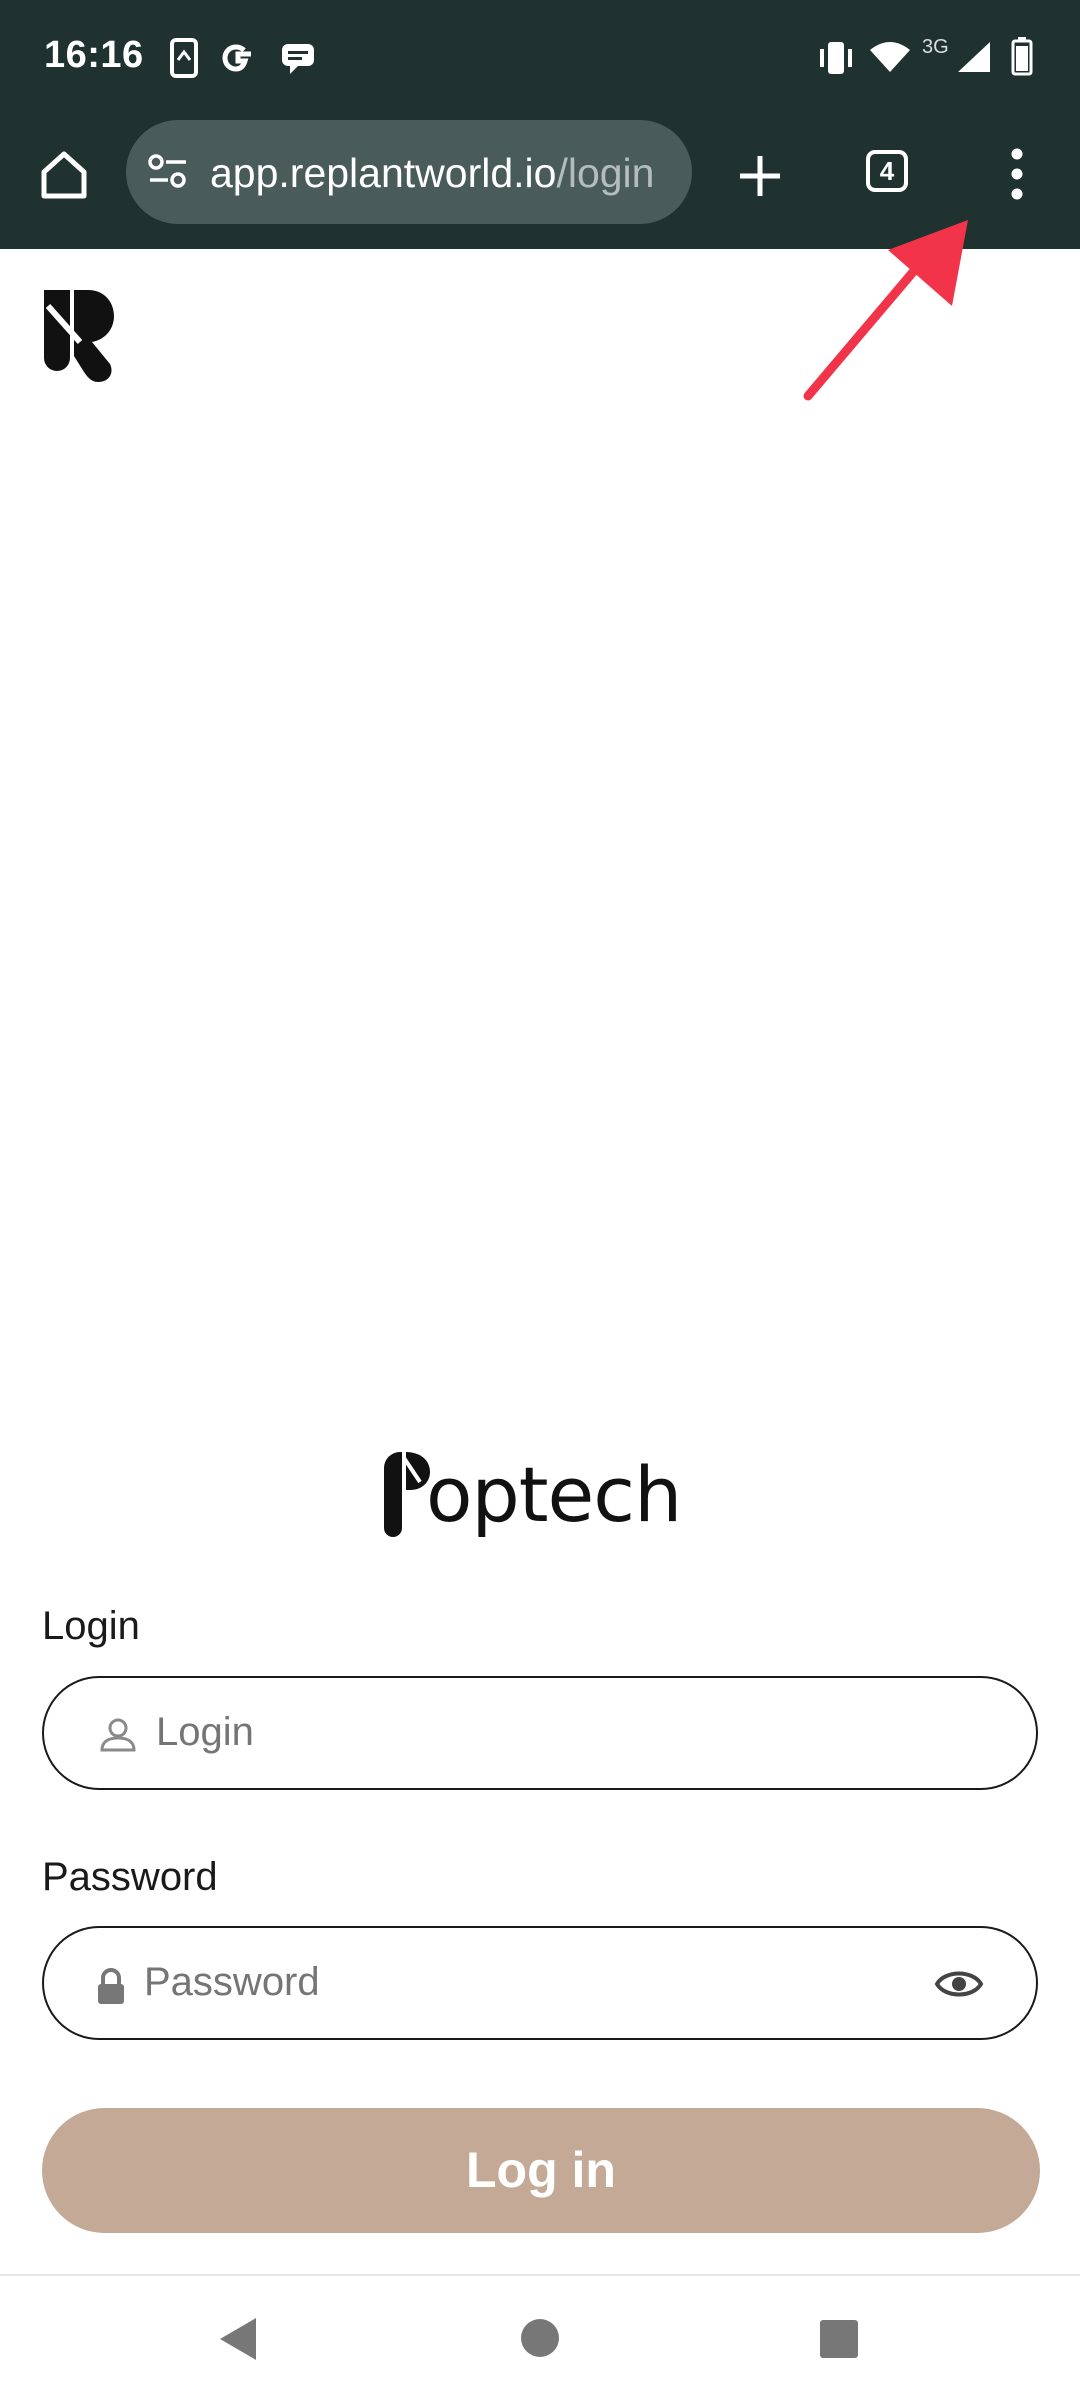 The height and width of the screenshot is (2400, 1080). I want to click on message-icon, so click(298, 59).